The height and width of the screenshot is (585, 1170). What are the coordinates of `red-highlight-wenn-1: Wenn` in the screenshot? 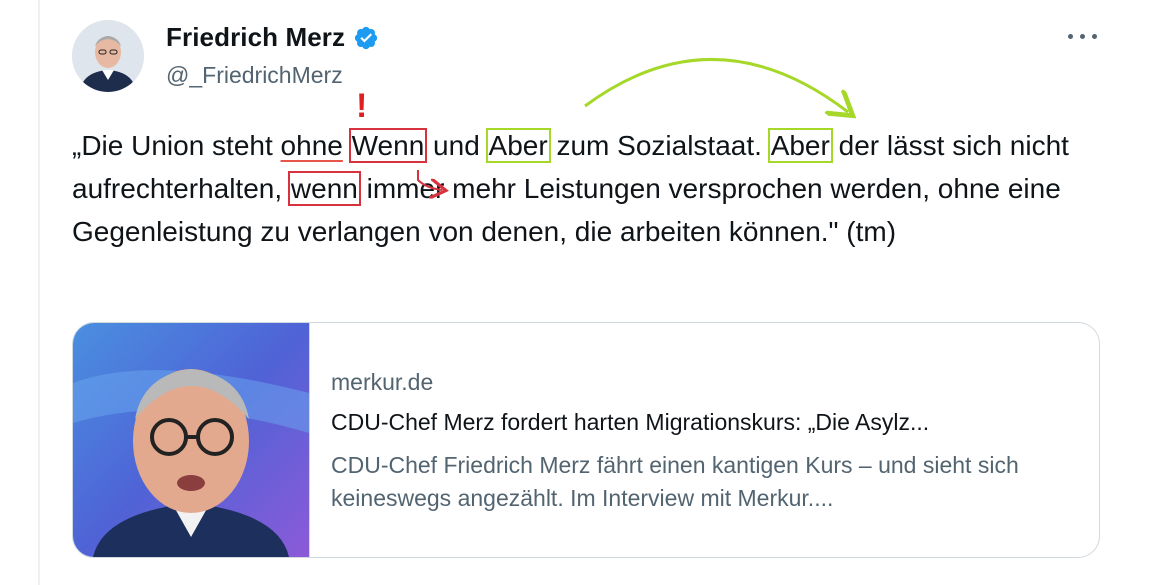 It's located at (388, 145).